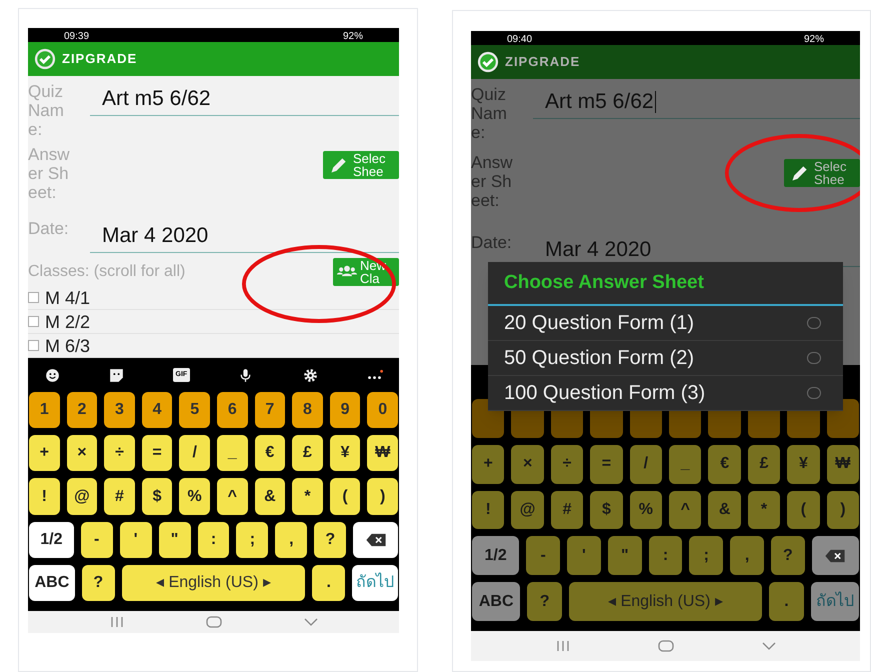 Image resolution: width=871 pixels, height=672 pixels. Describe the element at coordinates (345, 410) in the screenshot. I see `keyboard-key: 9` at that location.